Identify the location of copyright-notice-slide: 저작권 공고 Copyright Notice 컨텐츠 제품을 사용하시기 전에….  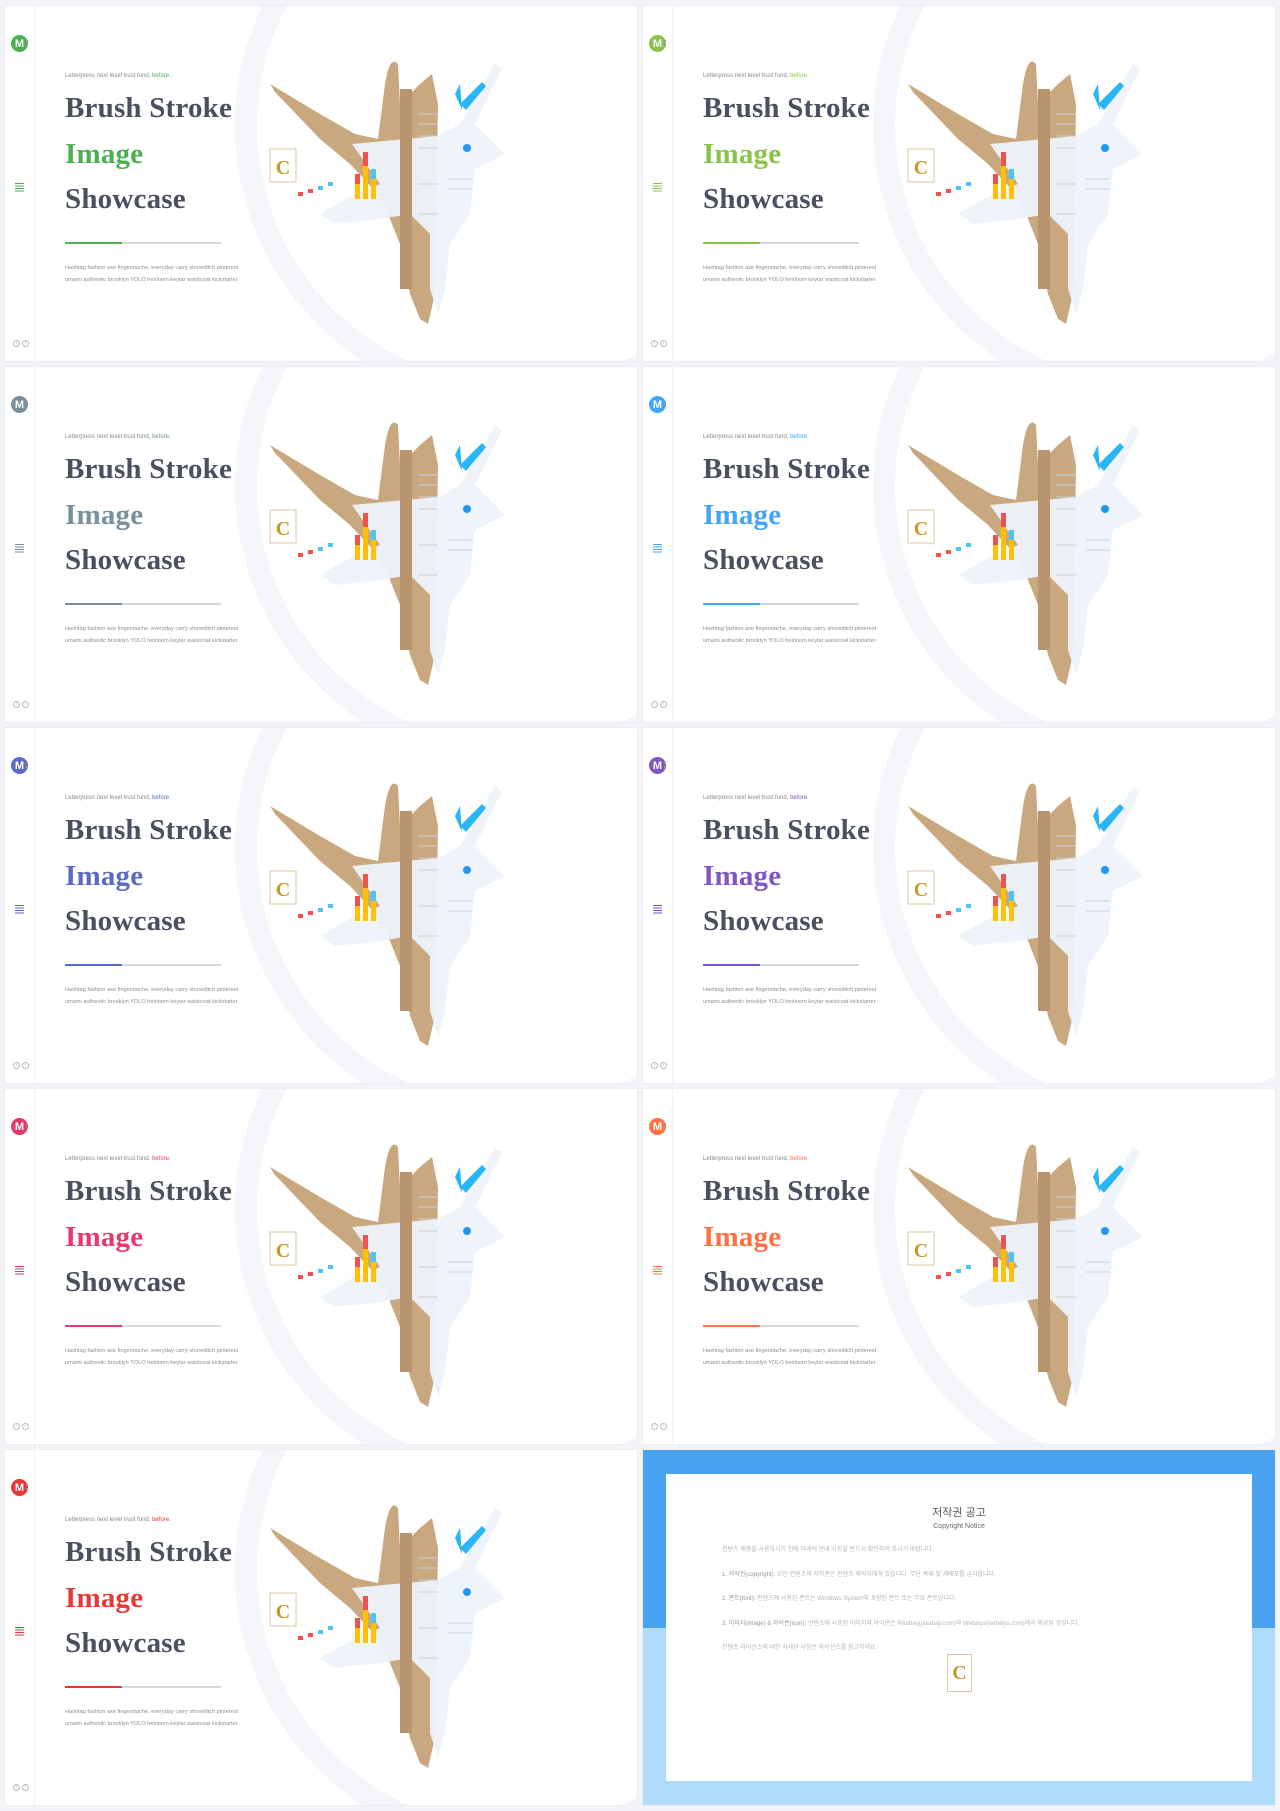
(959, 1627).